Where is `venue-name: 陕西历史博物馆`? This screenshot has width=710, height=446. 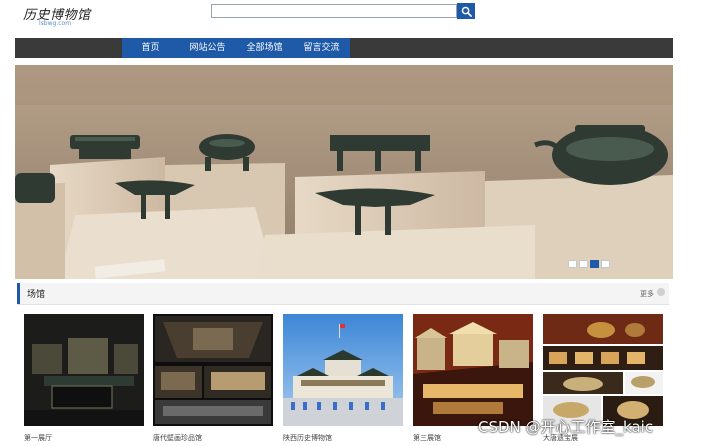
venue-name: 陕西历史博物馆 is located at coordinates (343, 438).